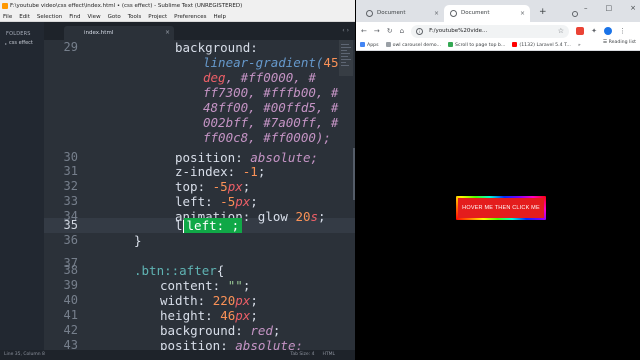  What do you see at coordinates (177, 355) in the screenshot?
I see `status-bar: Line 35, Column 8 Tab Size: 4 HTML` at bounding box center [177, 355].